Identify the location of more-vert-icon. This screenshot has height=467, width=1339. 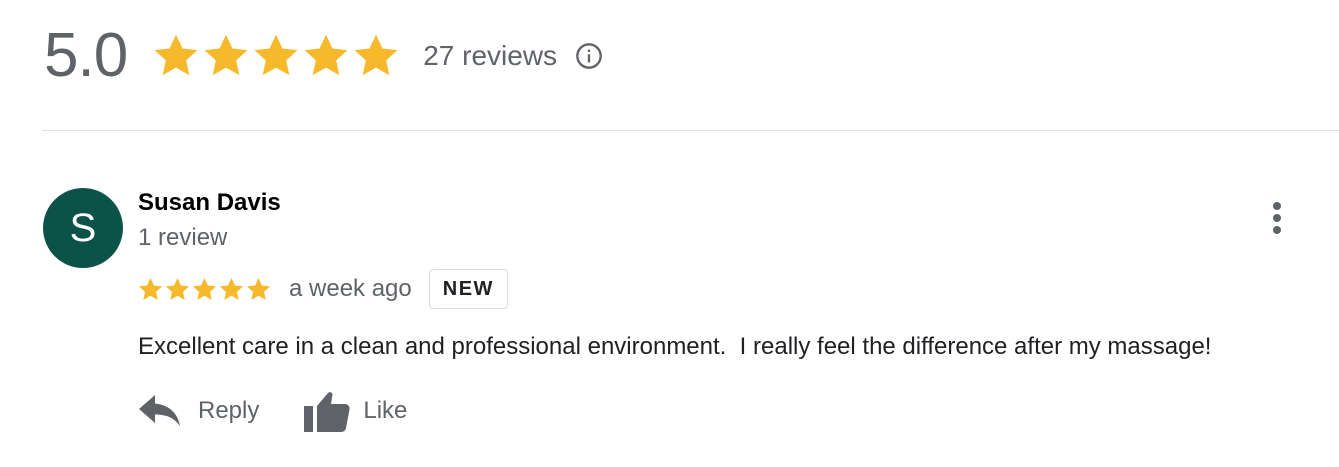
(1277, 218).